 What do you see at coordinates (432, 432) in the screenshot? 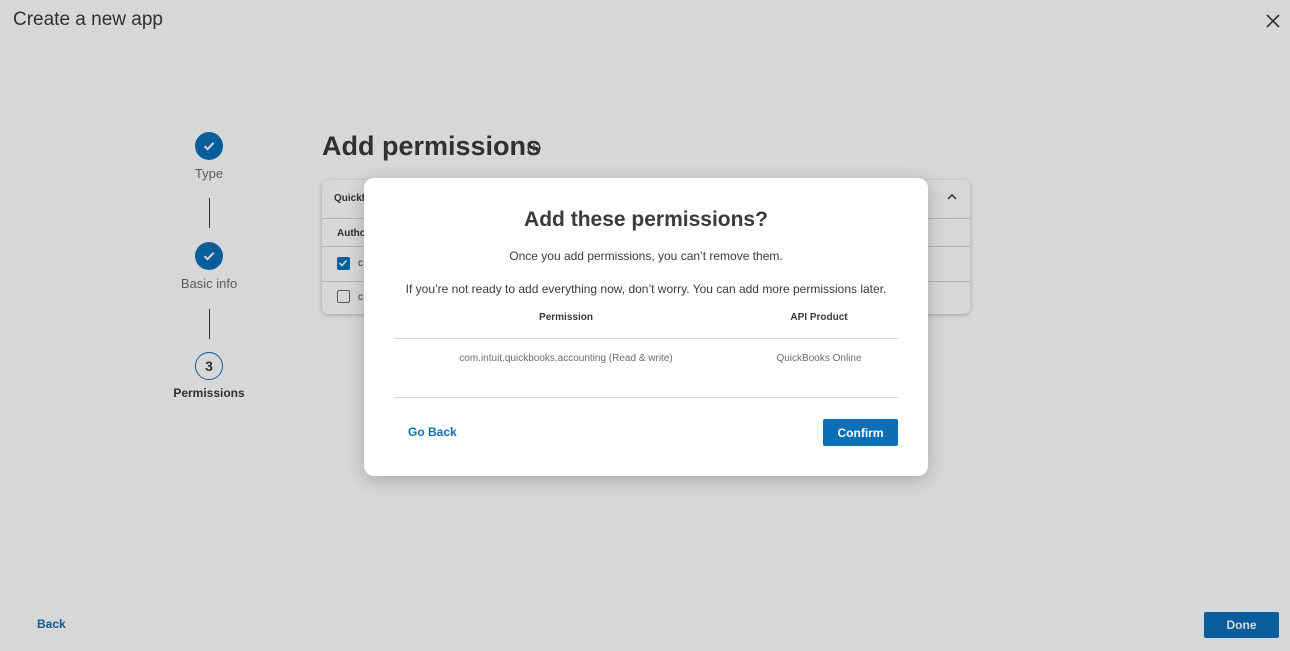
I see `go-back-button: Go Back` at bounding box center [432, 432].